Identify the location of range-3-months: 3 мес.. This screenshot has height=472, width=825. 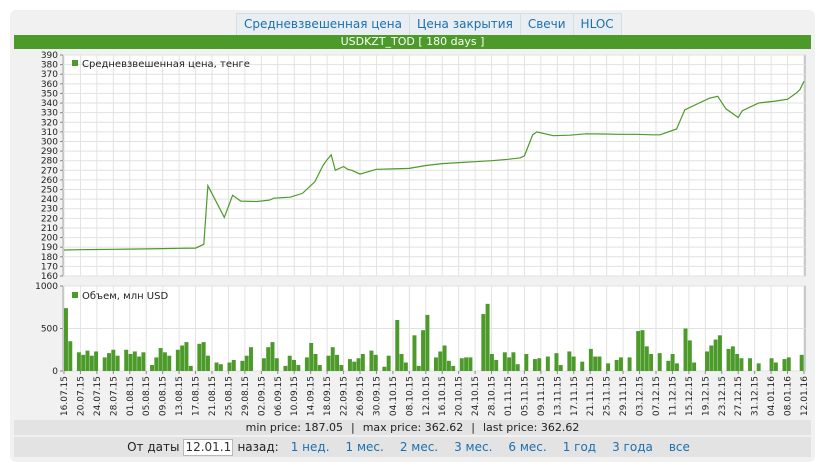
(473, 447).